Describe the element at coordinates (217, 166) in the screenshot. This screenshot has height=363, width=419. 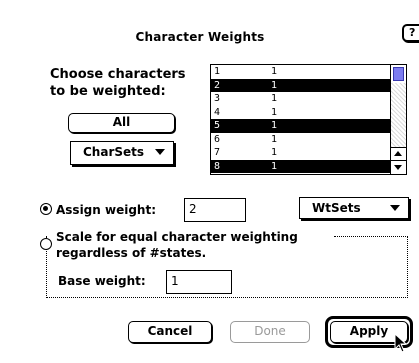
I see `character-number: 8` at that location.